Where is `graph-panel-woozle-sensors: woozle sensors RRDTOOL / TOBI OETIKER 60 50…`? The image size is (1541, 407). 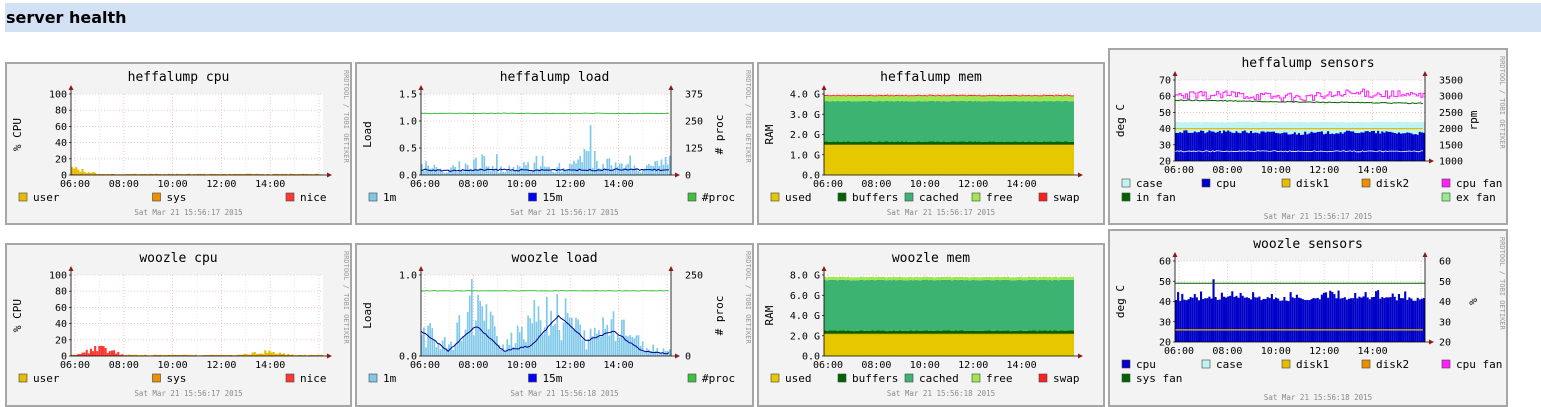
graph-panel-woozle-sensors: woozle sensors RRDTOOL / TOBI OETIKER 60 50… is located at coordinates (1308, 318).